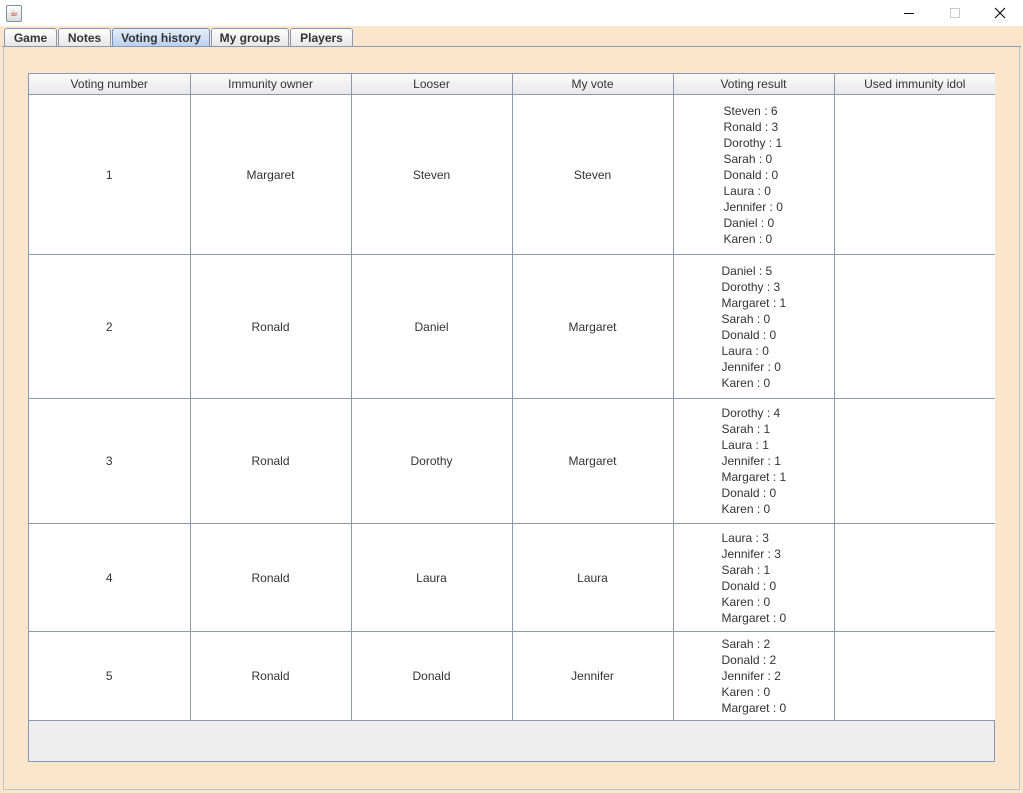 The image size is (1023, 793). I want to click on column-header-my-vote: My vote, so click(593, 84).